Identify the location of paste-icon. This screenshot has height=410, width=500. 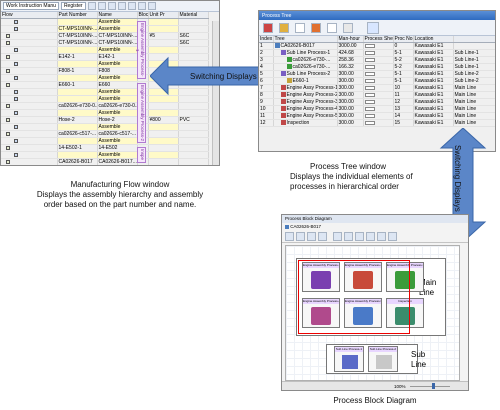
(111, 6).